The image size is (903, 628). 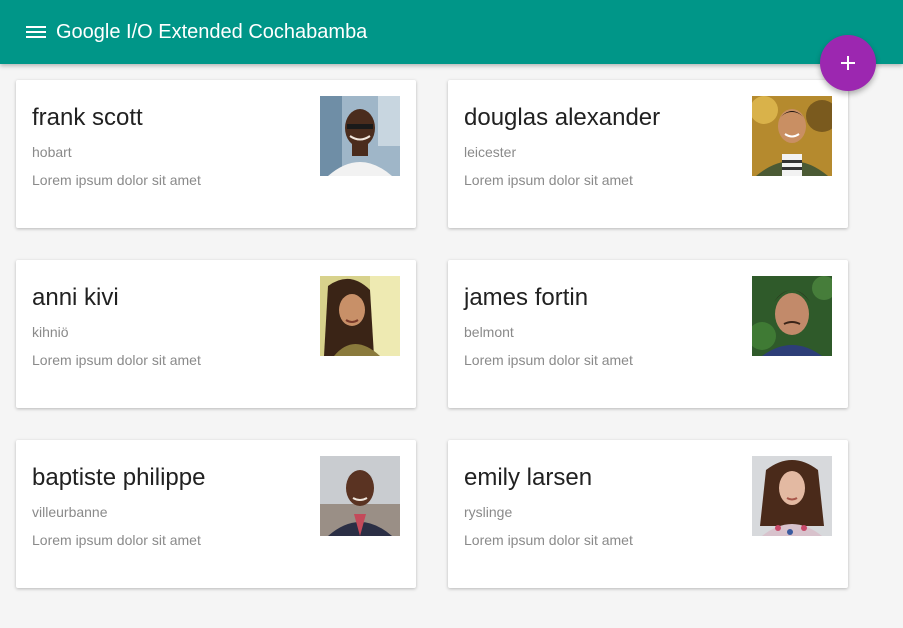 What do you see at coordinates (489, 332) in the screenshot?
I see `person-city: belmont` at bounding box center [489, 332].